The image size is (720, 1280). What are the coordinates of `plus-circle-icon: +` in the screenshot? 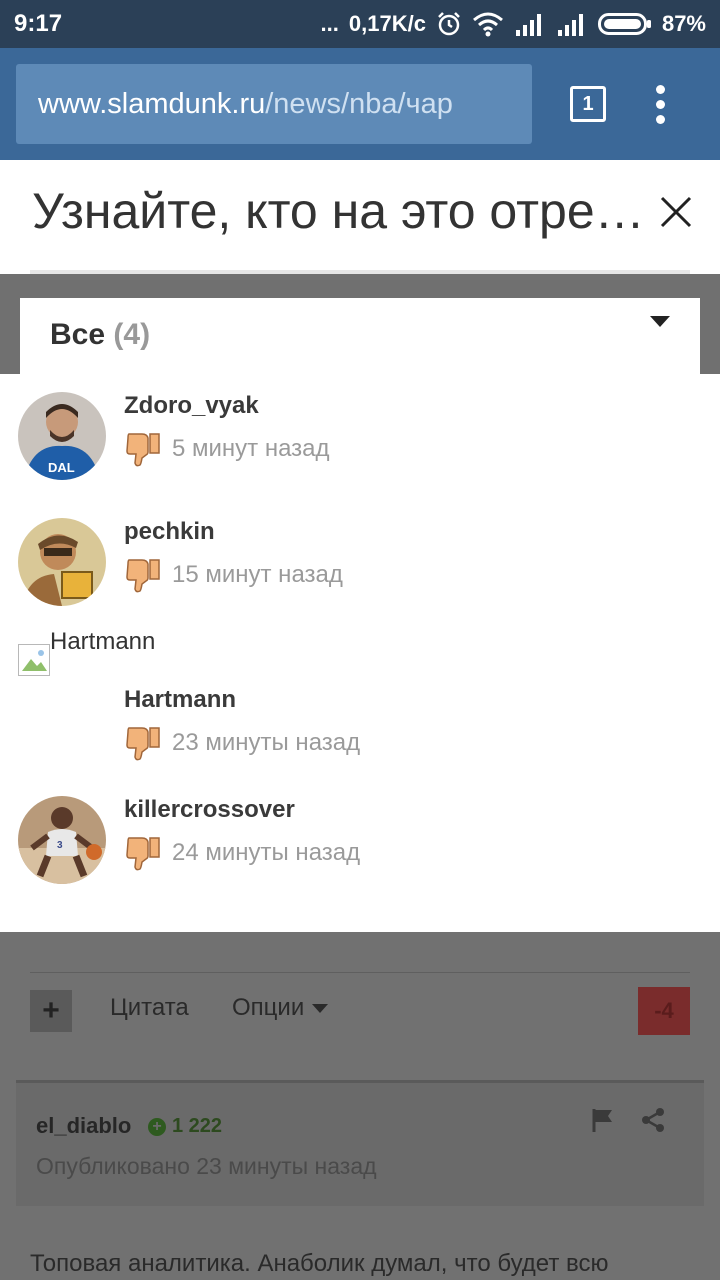 It's located at (157, 1126).